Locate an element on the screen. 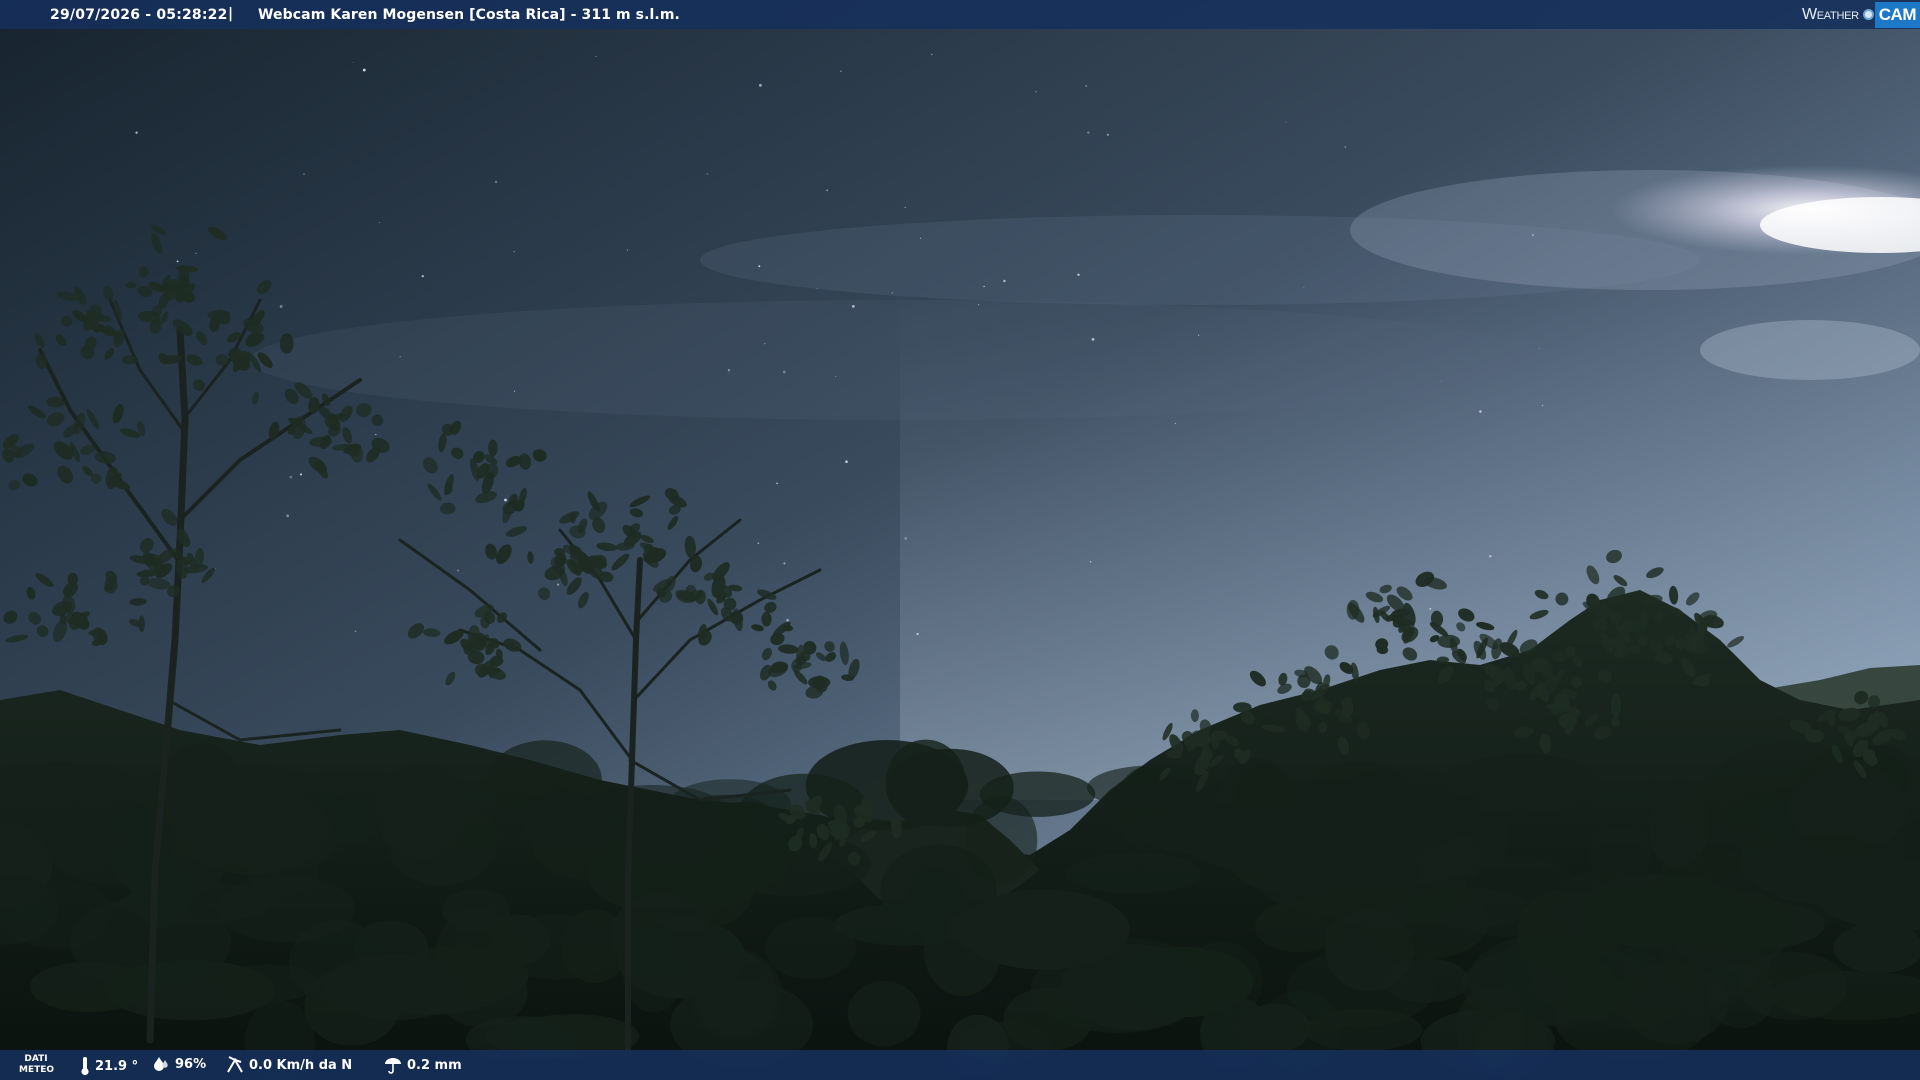 The width and height of the screenshot is (1920, 1080). weathercam-logo: Weather CAM is located at coordinates (1861, 14).